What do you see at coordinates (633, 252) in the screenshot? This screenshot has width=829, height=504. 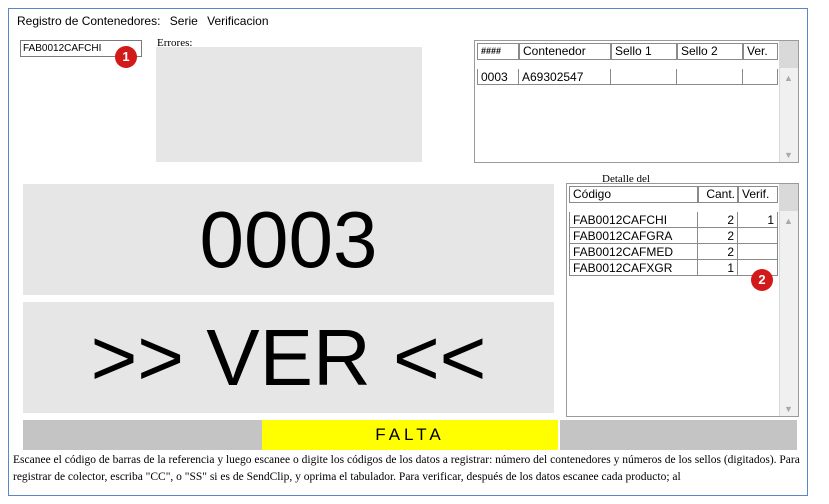 I see `detail-code: FAB0012CAFMED` at bounding box center [633, 252].